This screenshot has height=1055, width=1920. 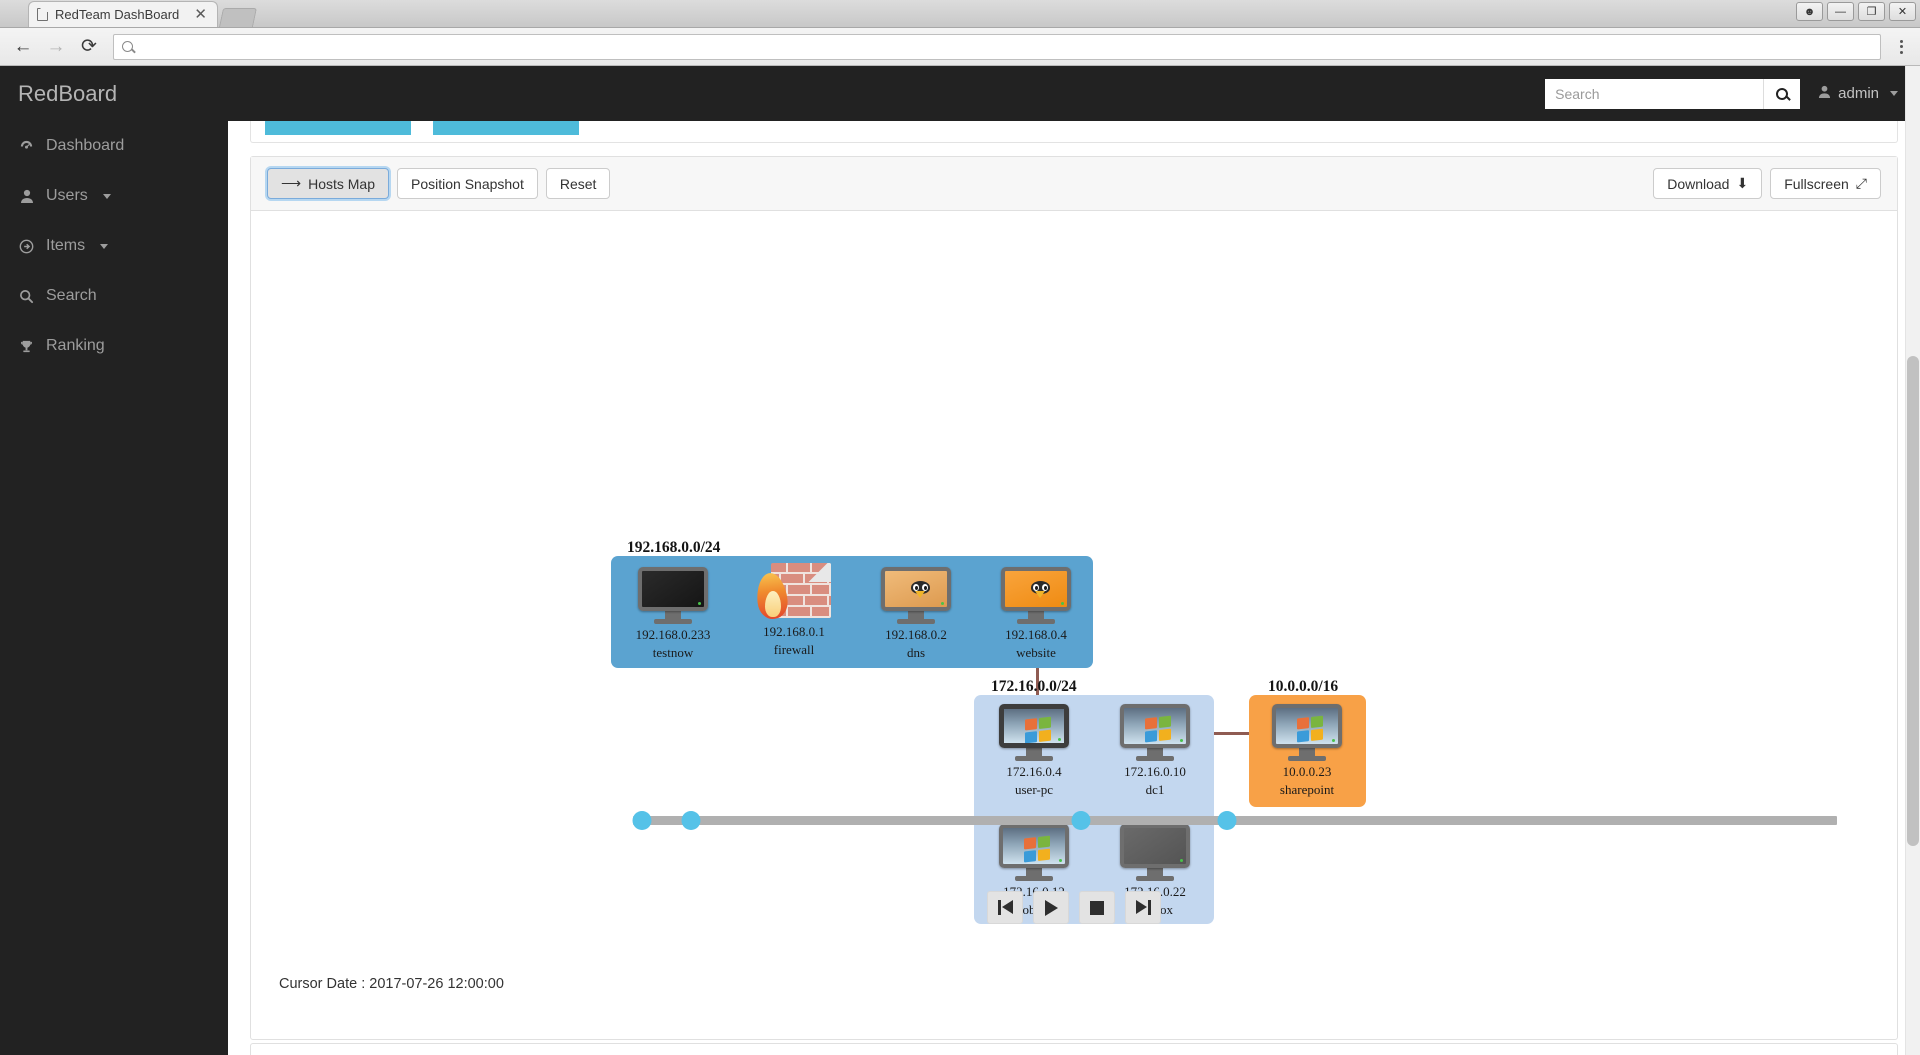 I want to click on sidebar-item-users: Users, so click(x=114, y=196).